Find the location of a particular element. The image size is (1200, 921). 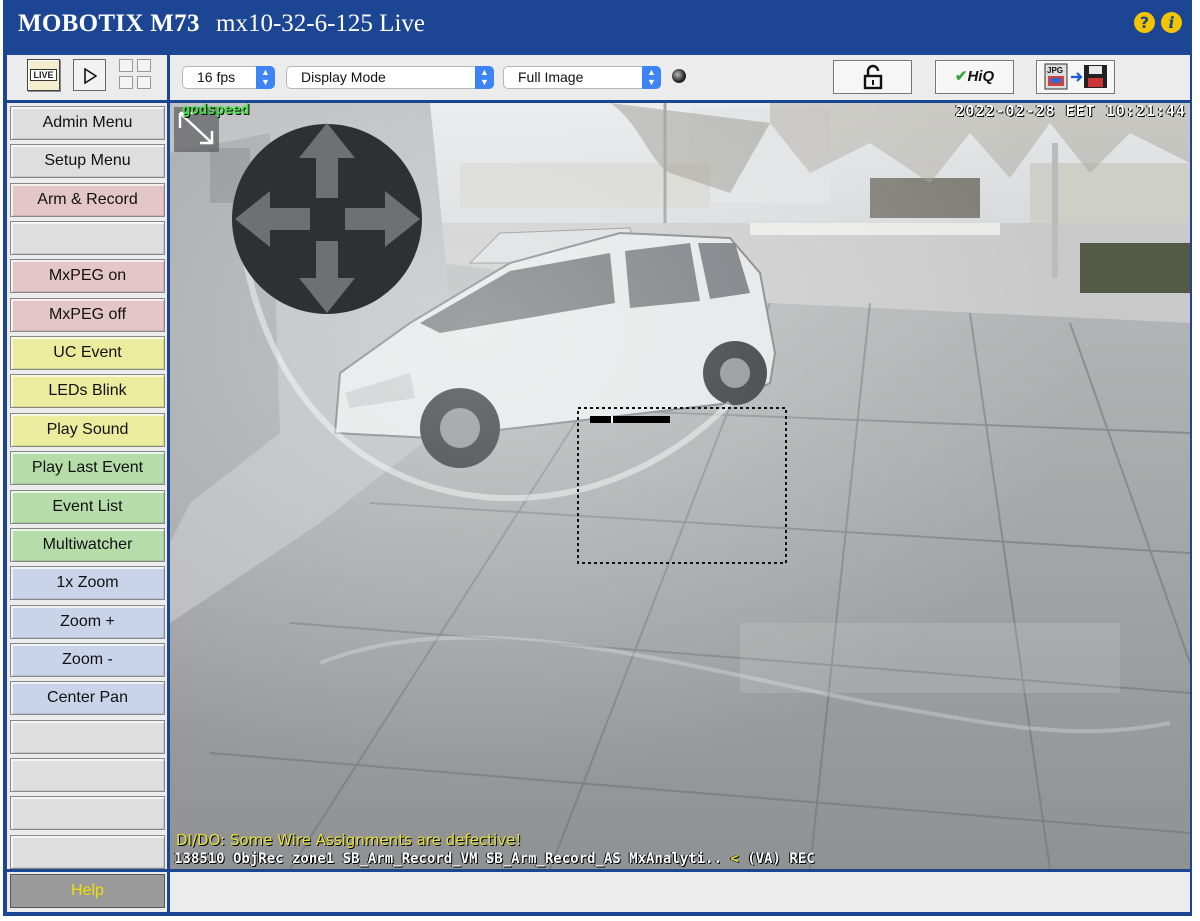

sidebar-button-setup-menu: Setup Menu is located at coordinates (87, 161).